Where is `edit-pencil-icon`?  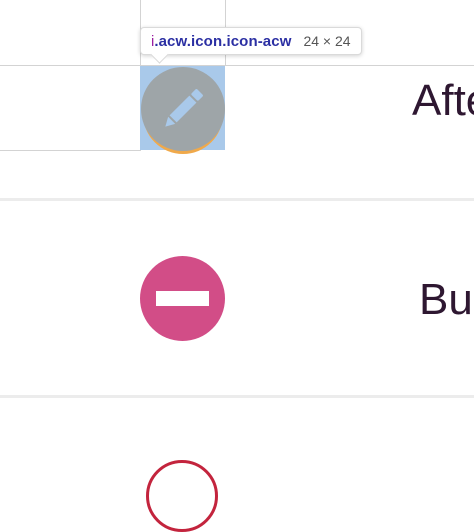 edit-pencil-icon is located at coordinates (183, 109).